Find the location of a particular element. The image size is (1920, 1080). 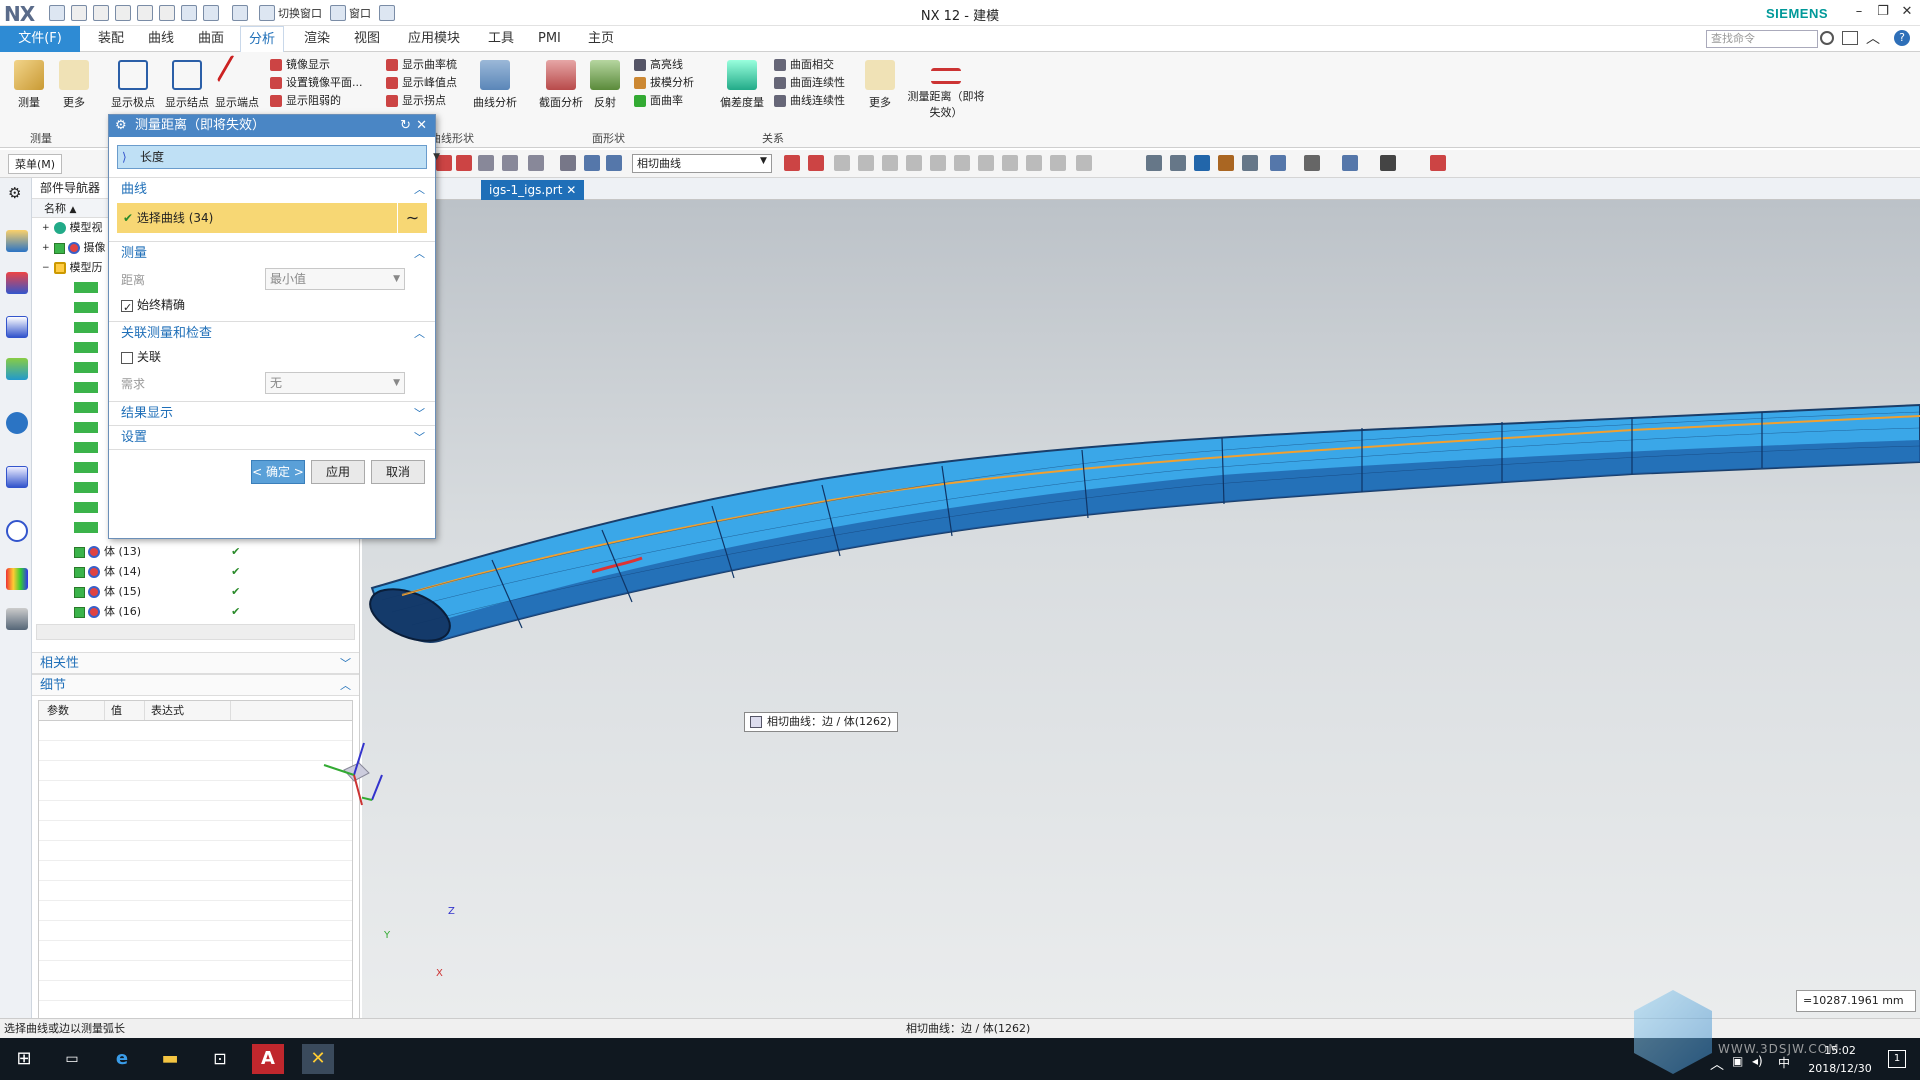

section-view-icon is located at coordinates (1250, 163).